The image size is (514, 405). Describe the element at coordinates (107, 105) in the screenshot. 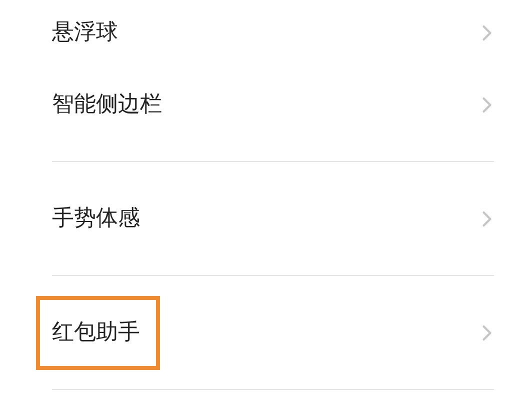

I see `setting-label: 智能侧边栏` at that location.